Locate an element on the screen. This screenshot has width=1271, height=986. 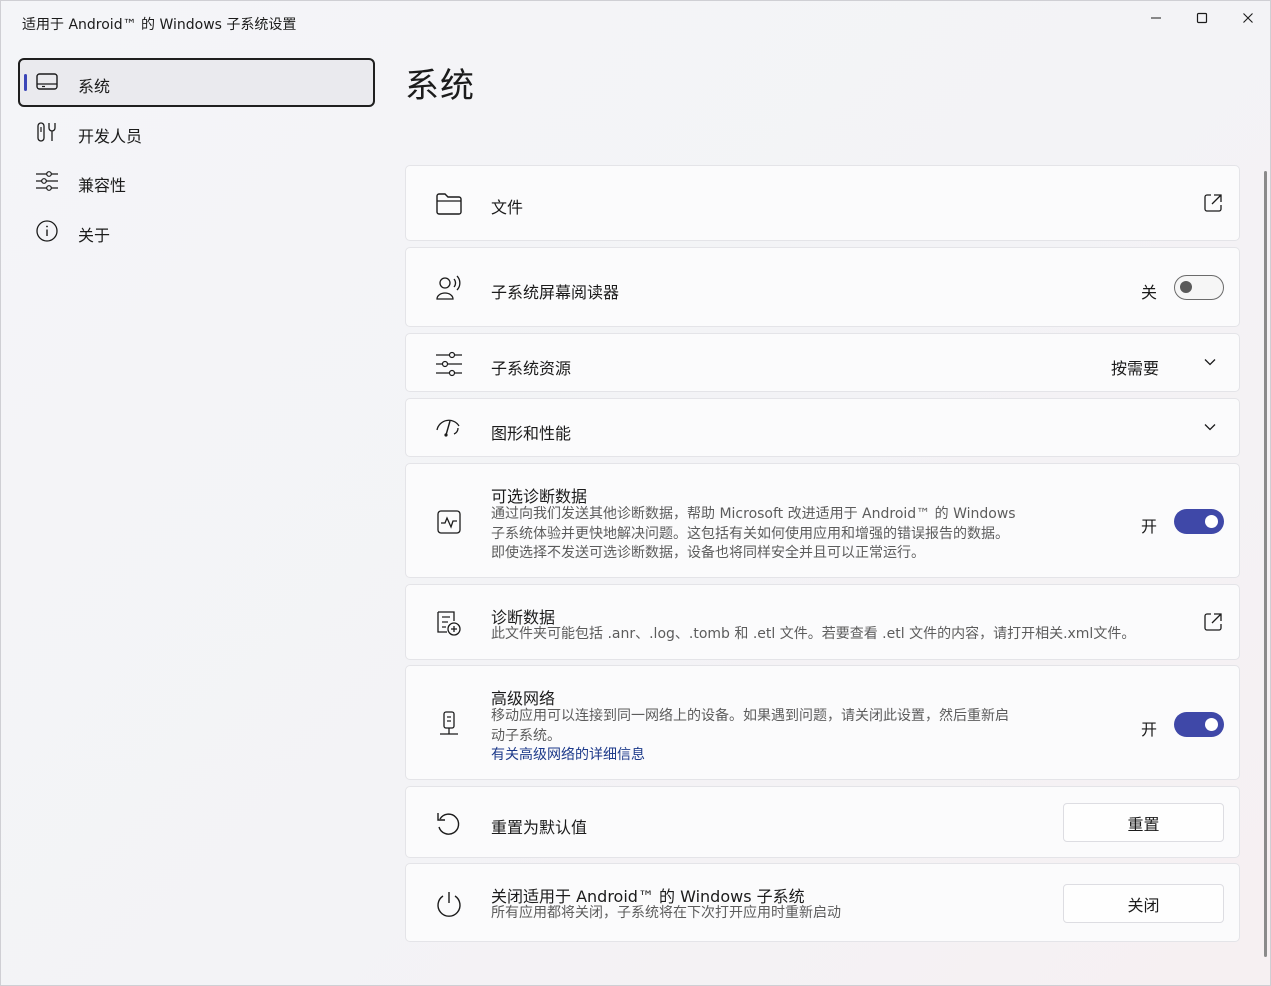
description-line: 动子系统。 is located at coordinates (526, 735).